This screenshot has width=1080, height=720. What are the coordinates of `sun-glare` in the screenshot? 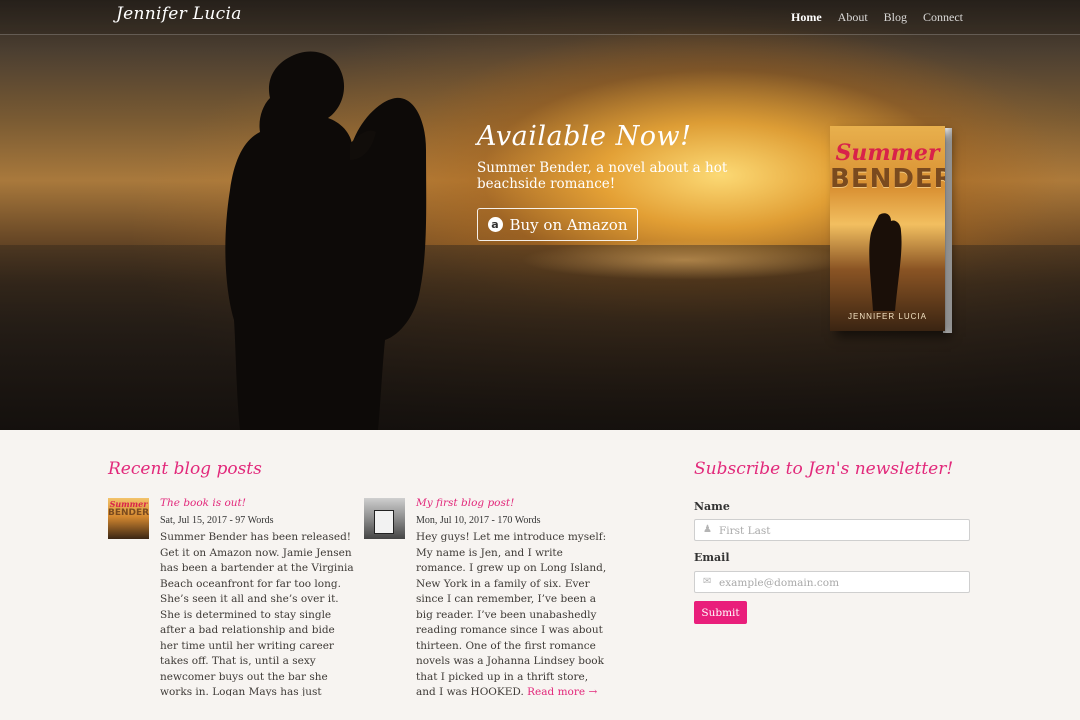 It's located at (685, 260).